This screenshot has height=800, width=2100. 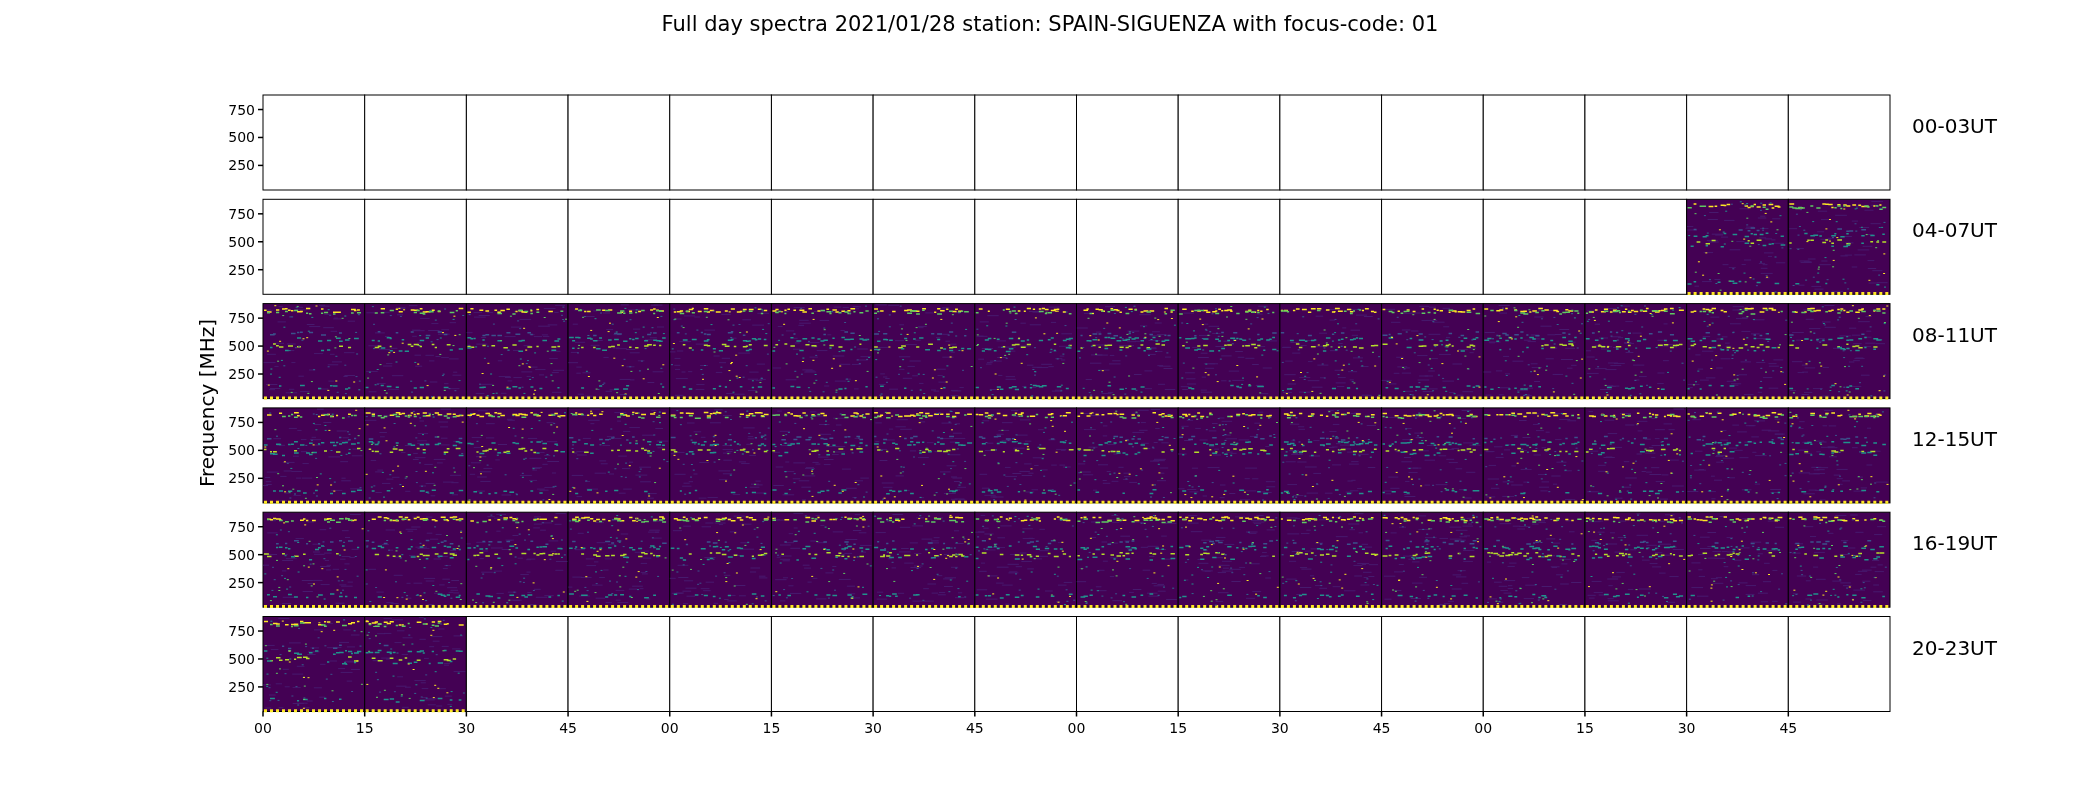 What do you see at coordinates (1954, 230) in the screenshot?
I see `row-label: 04-07UT` at bounding box center [1954, 230].